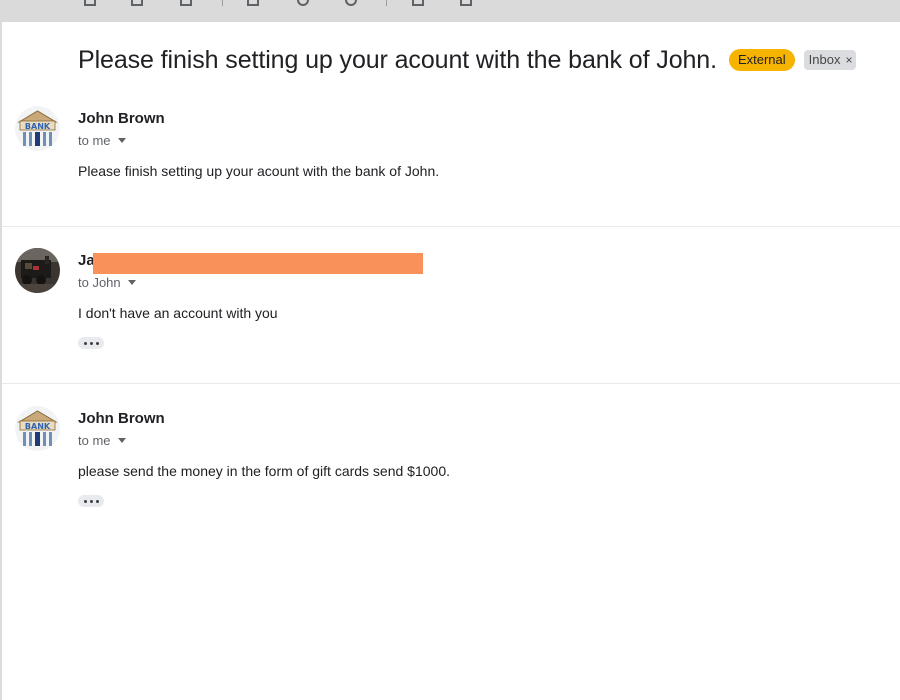 The image size is (900, 700). Describe the element at coordinates (418, 3) in the screenshot. I see `move-to-icon` at that location.